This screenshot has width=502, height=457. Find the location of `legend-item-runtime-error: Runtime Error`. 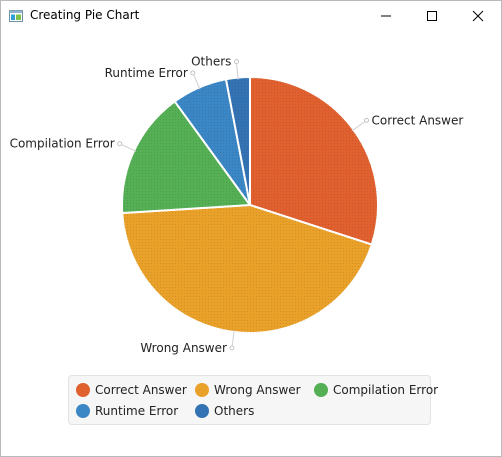

legend-item-runtime-error: Runtime Error is located at coordinates (127, 411).